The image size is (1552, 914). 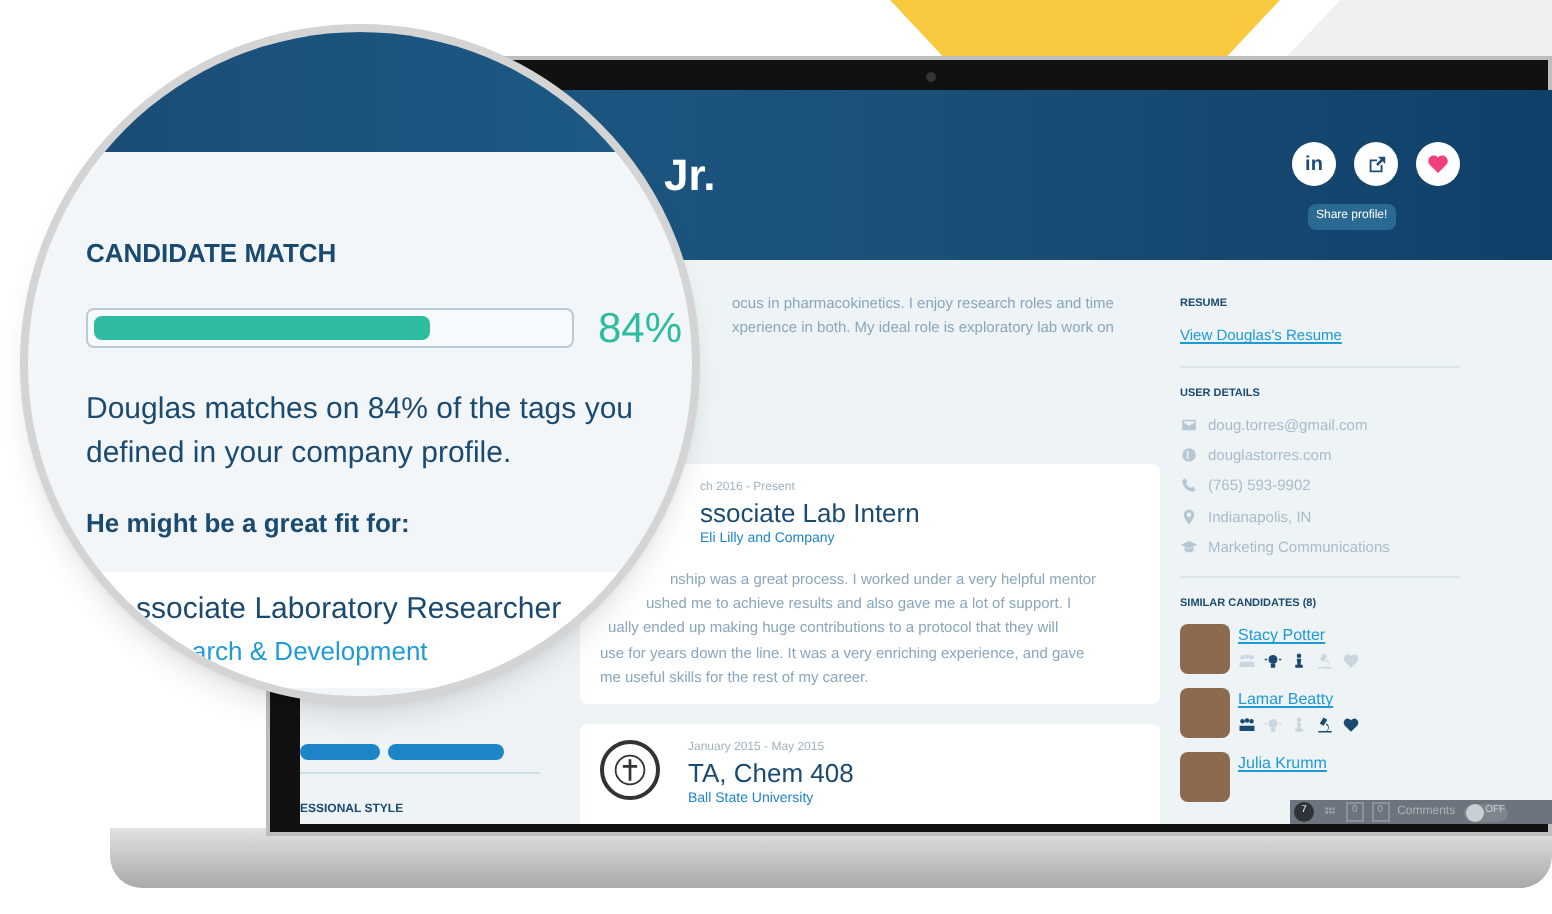 I want to click on envelope-icon, so click(x=1189, y=424).